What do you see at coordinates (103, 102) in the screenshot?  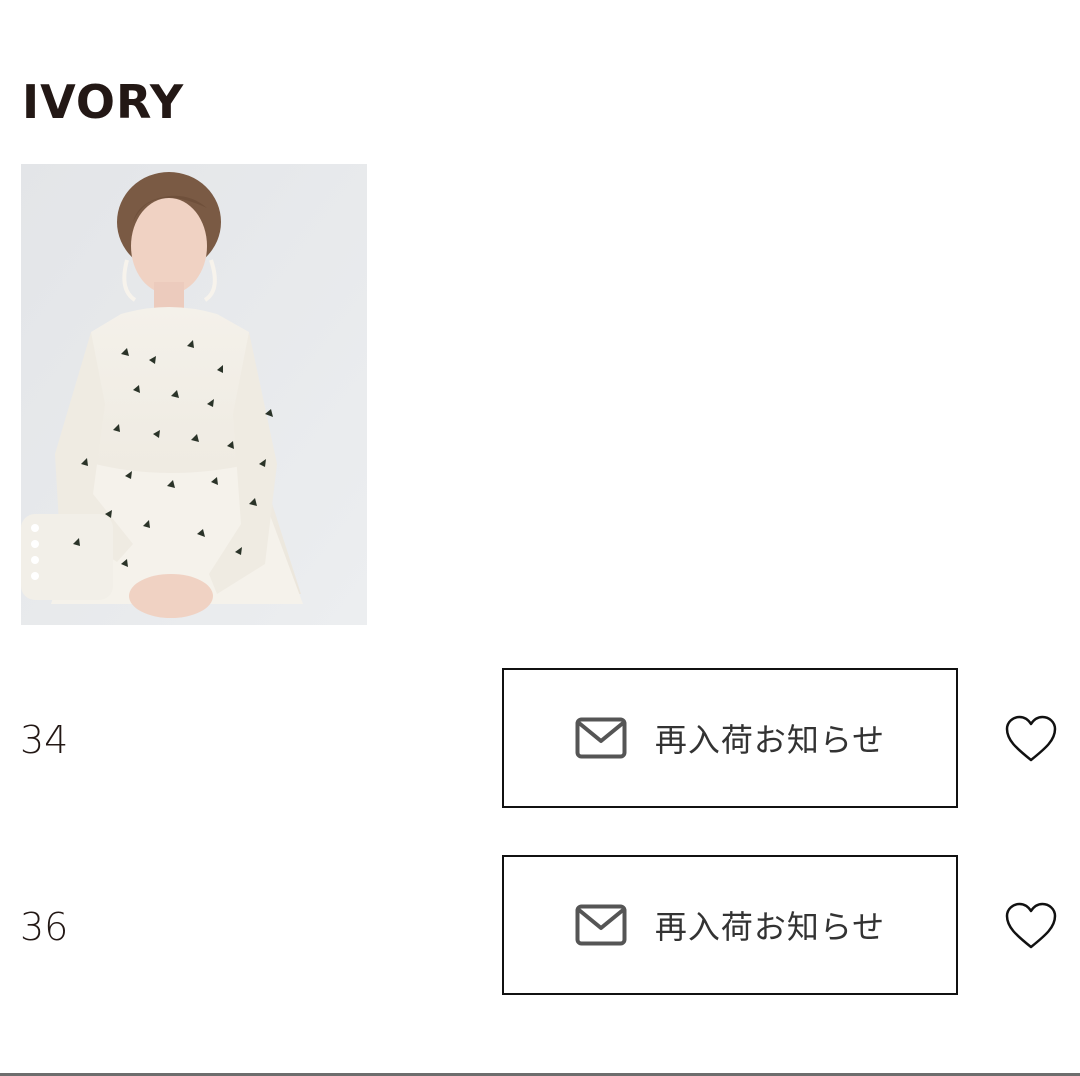 I see `color-name-heading: IVORY` at bounding box center [103, 102].